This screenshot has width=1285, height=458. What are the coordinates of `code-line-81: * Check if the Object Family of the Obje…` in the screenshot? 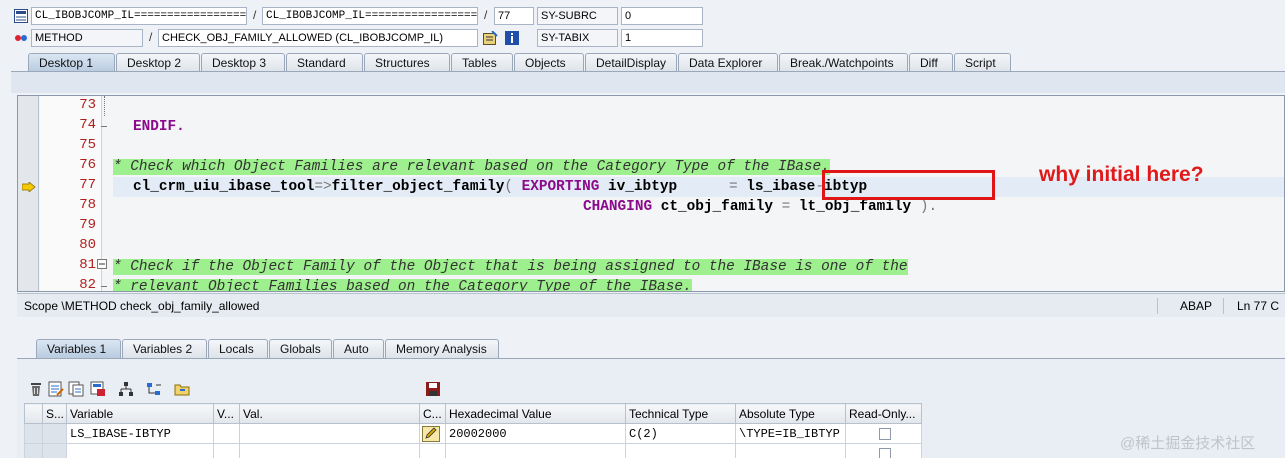 It's located at (510, 267).